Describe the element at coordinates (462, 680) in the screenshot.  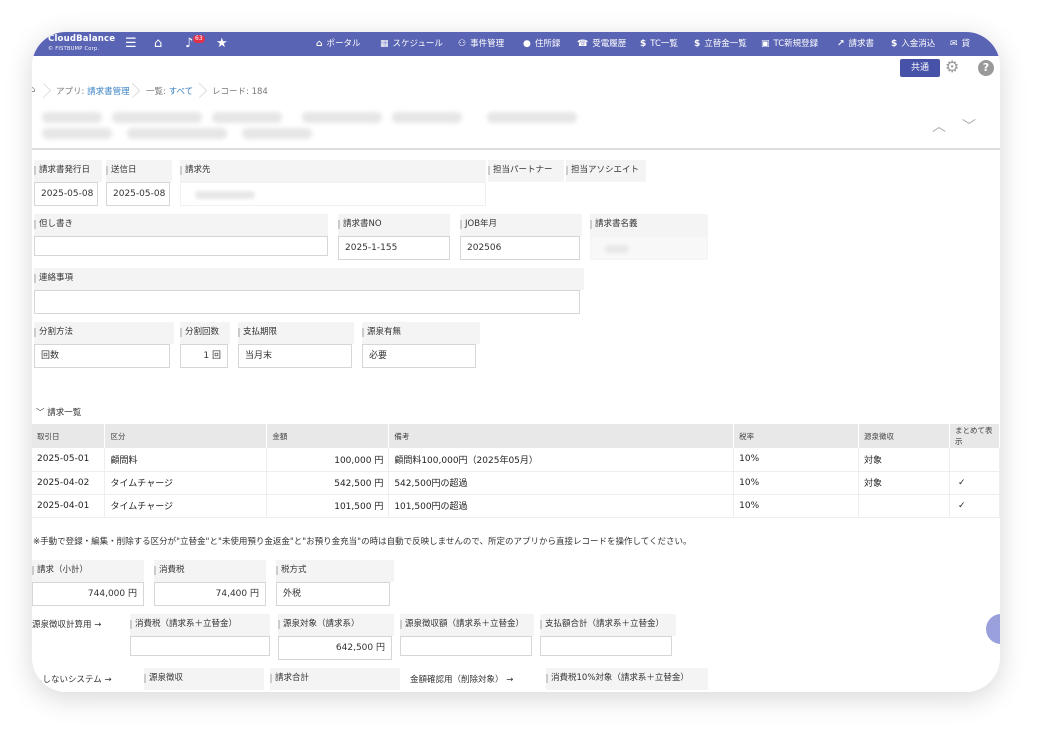
I see `amount-confirm-row-label: 金額確認用（削除対象） →` at that location.